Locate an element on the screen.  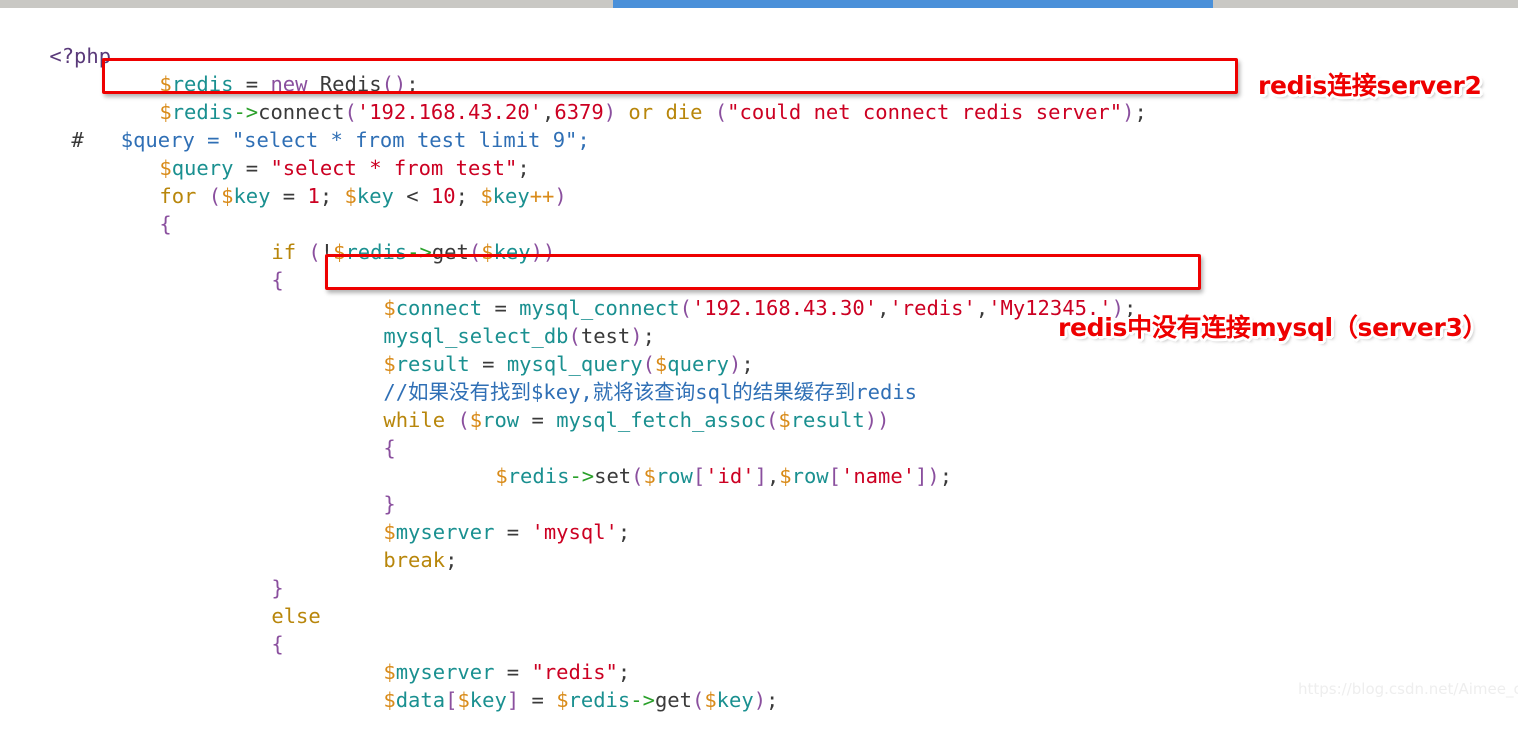
token-keyword-or: or is located at coordinates (641, 112).